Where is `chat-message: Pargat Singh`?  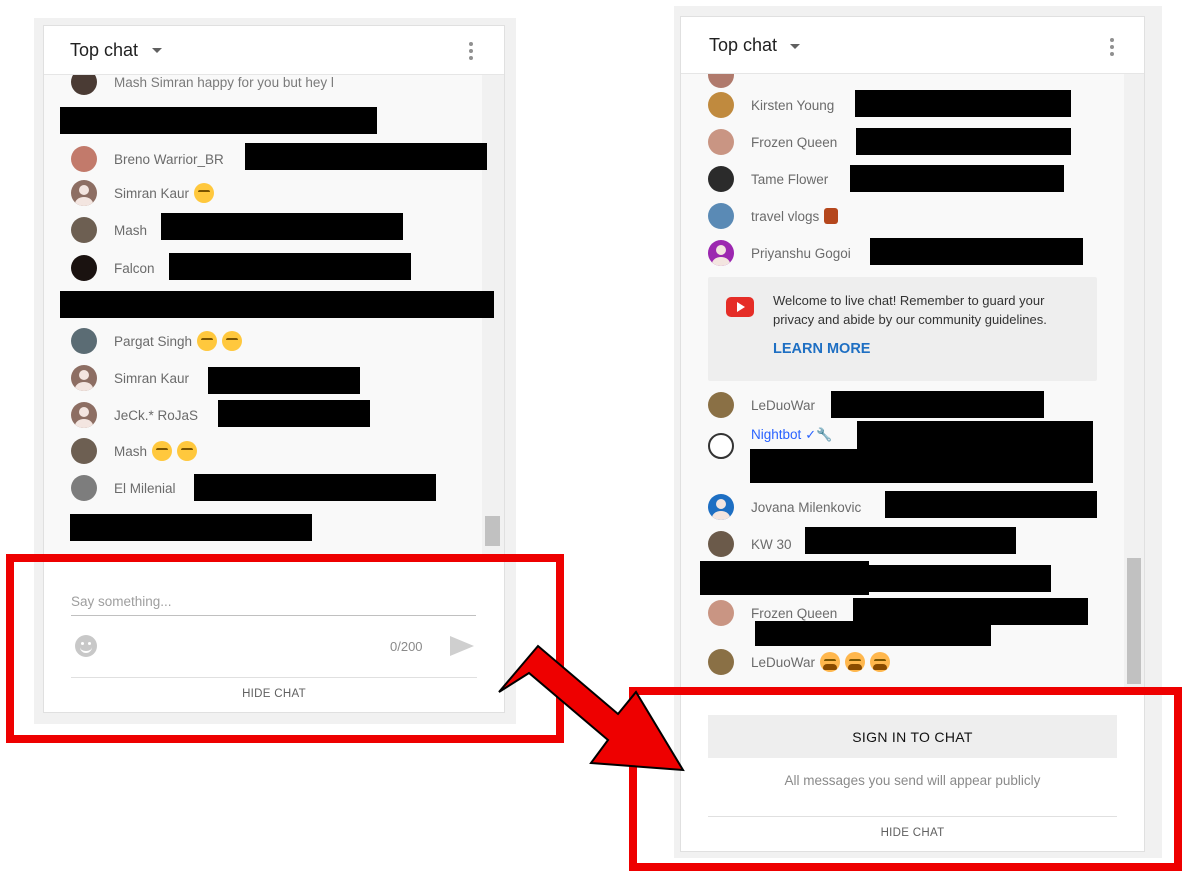 chat-message: Pargat Singh is located at coordinates (157, 341).